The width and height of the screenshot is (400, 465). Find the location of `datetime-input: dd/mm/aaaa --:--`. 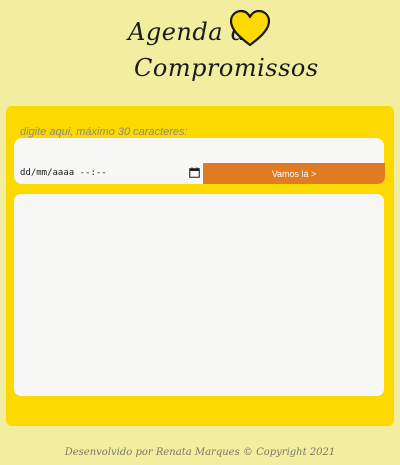

datetime-input: dd/mm/aaaa --:-- is located at coordinates (109, 172).